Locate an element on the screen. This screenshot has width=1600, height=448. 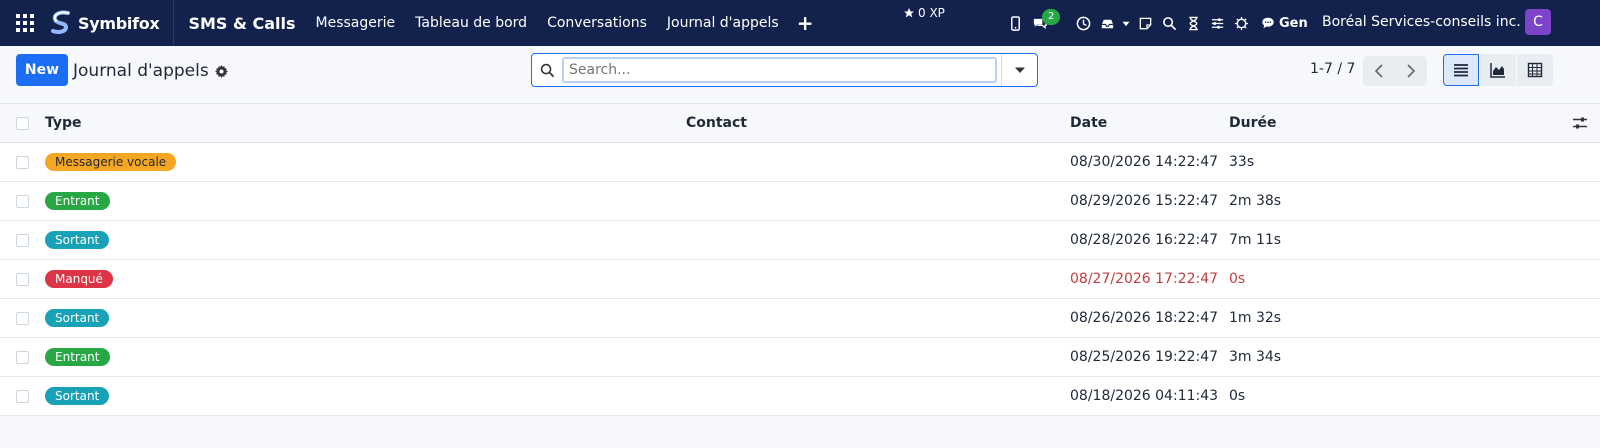
pager-next-button is located at coordinates (1411, 71).